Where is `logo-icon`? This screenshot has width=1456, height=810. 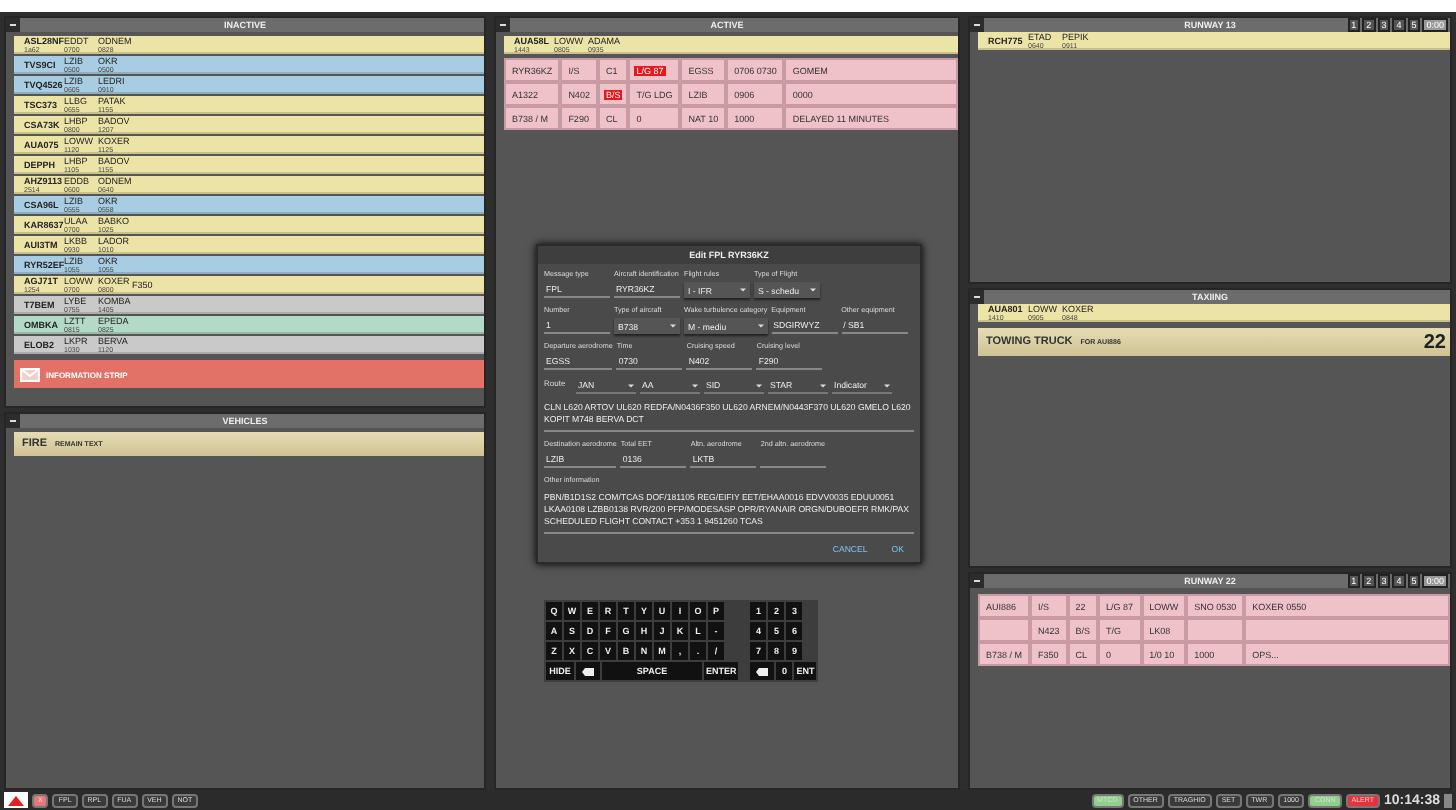
logo-icon is located at coordinates (16, 800).